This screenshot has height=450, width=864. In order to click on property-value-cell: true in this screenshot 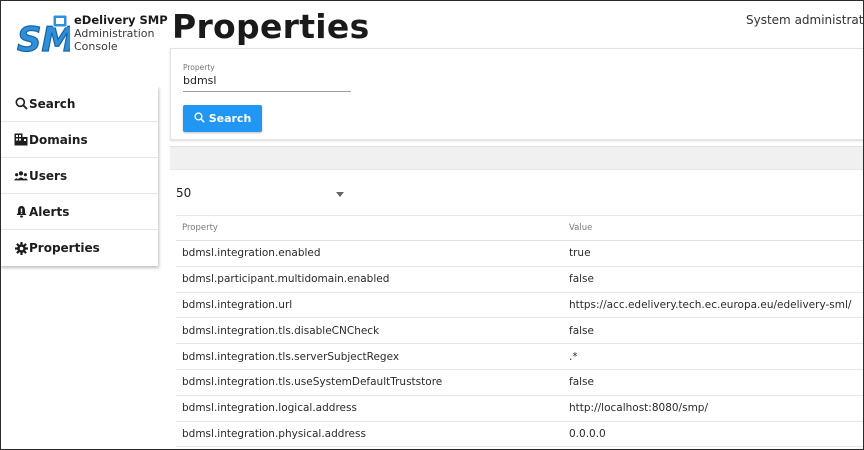, I will do `click(580, 253)`.